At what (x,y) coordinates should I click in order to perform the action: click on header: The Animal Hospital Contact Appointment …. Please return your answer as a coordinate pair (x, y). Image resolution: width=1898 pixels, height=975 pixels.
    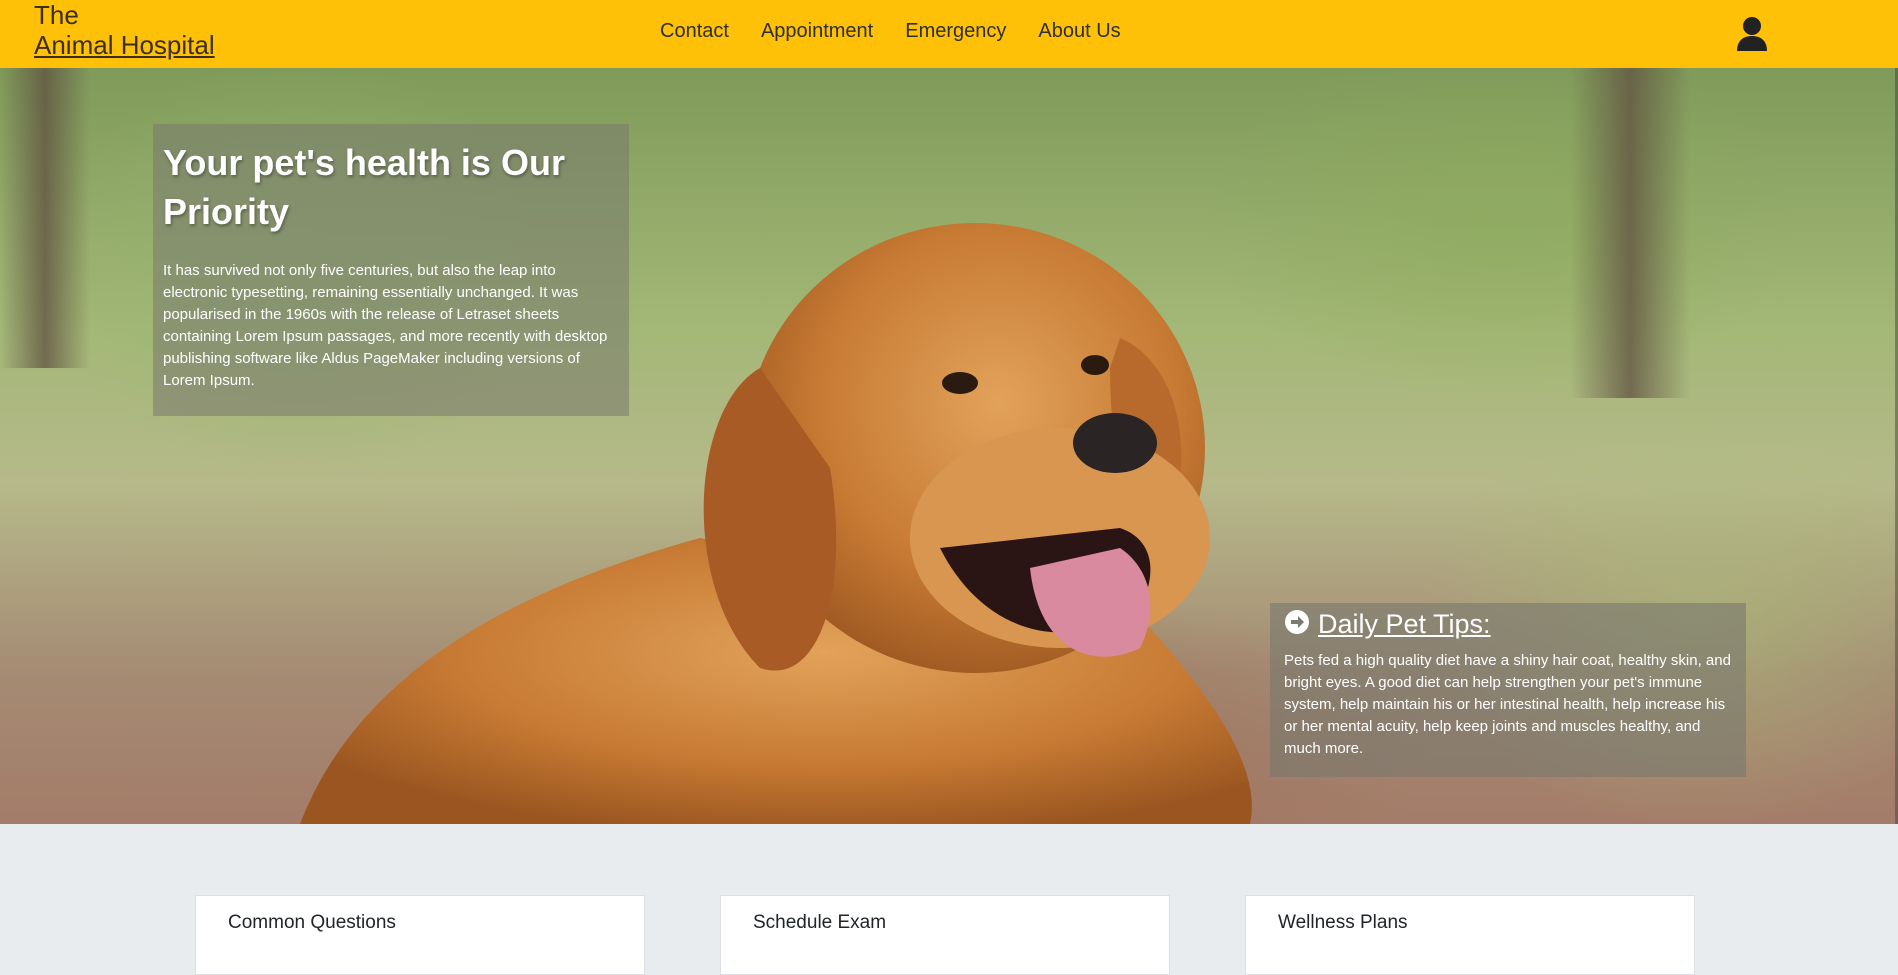
    Looking at the image, I should click on (949, 34).